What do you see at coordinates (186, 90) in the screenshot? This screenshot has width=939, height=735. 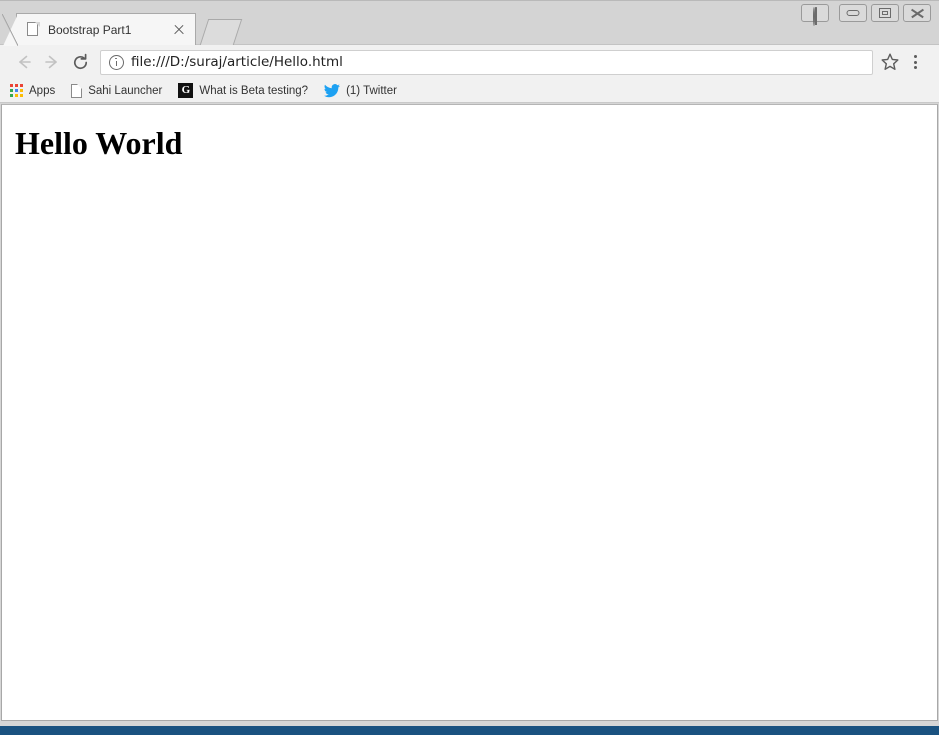 I see `google-g-icon: G` at bounding box center [186, 90].